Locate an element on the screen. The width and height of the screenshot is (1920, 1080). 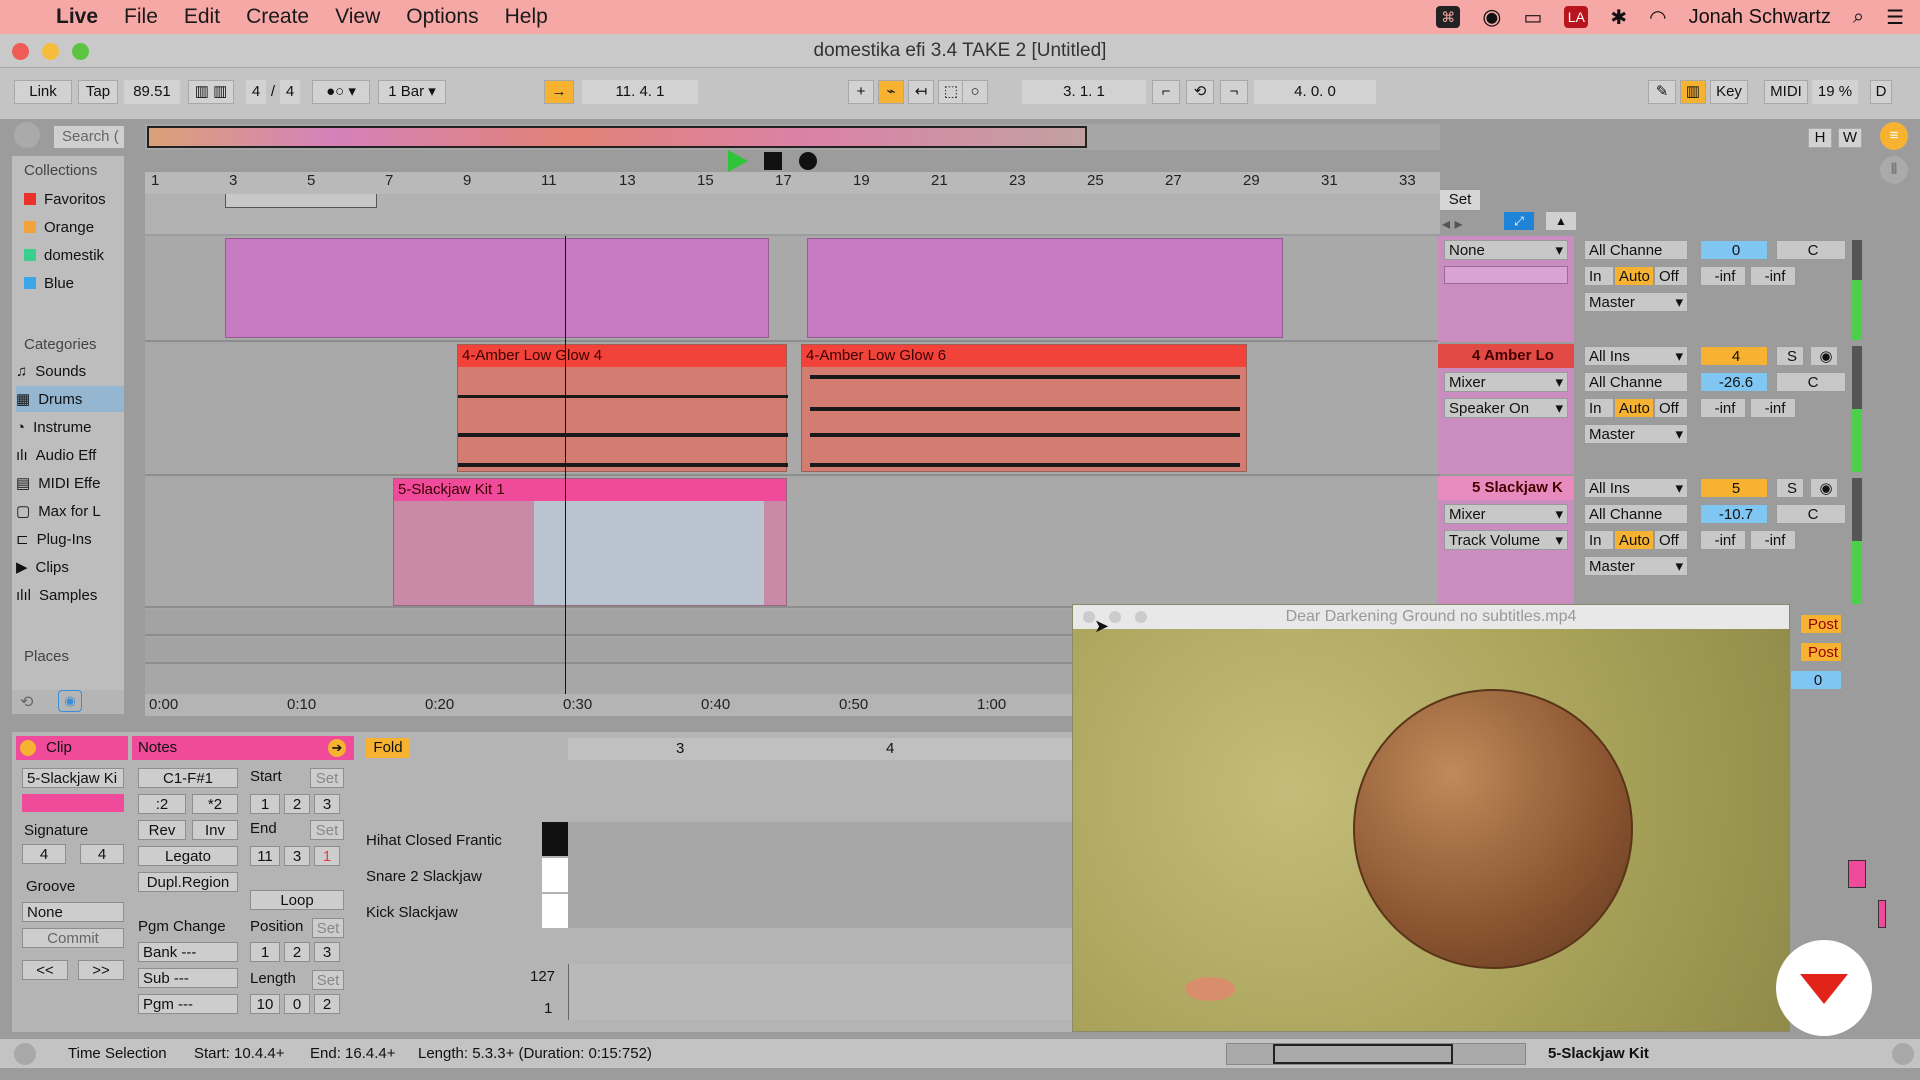
clip-name-field: 5-Slackjaw Ki is located at coordinates (73, 778).